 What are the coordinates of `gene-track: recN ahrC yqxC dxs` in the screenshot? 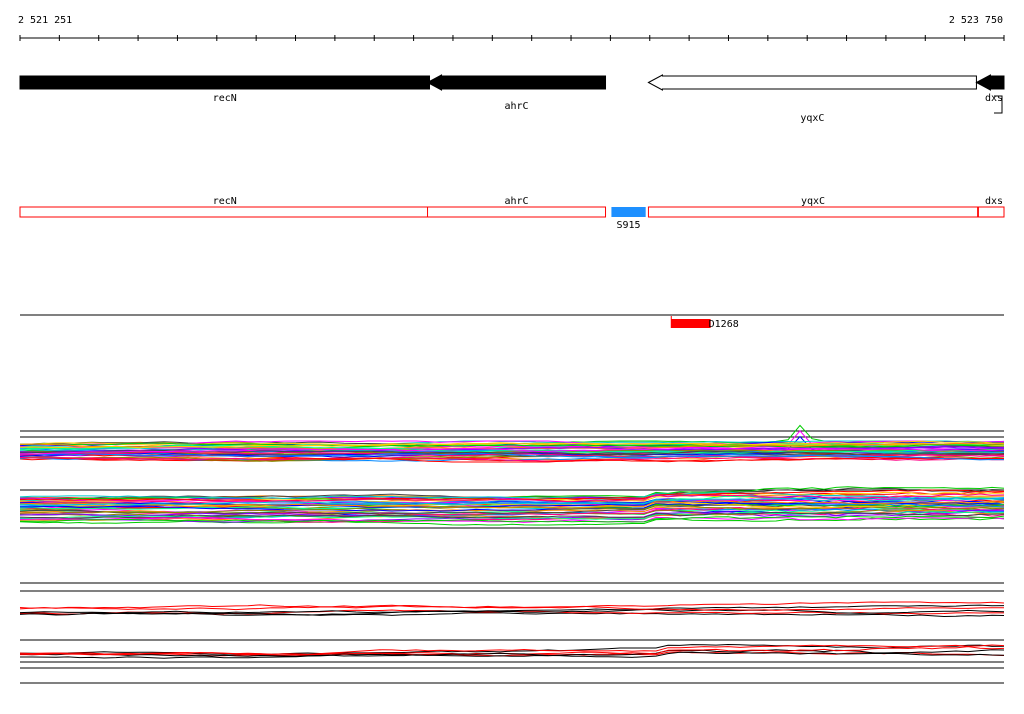 It's located at (512, 99).